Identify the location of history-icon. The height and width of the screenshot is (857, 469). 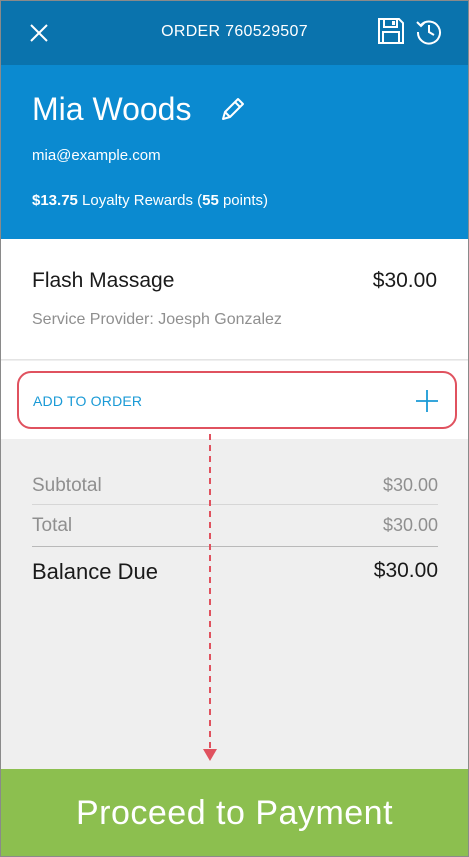
(429, 31).